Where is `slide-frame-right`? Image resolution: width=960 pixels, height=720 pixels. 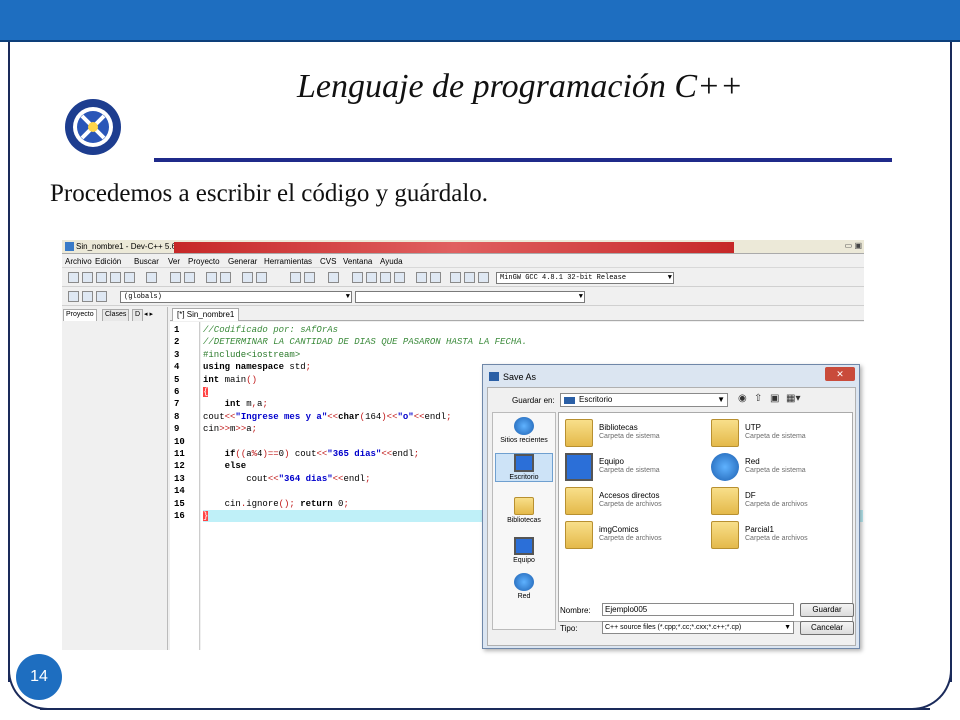 slide-frame-right is located at coordinates (951, 362).